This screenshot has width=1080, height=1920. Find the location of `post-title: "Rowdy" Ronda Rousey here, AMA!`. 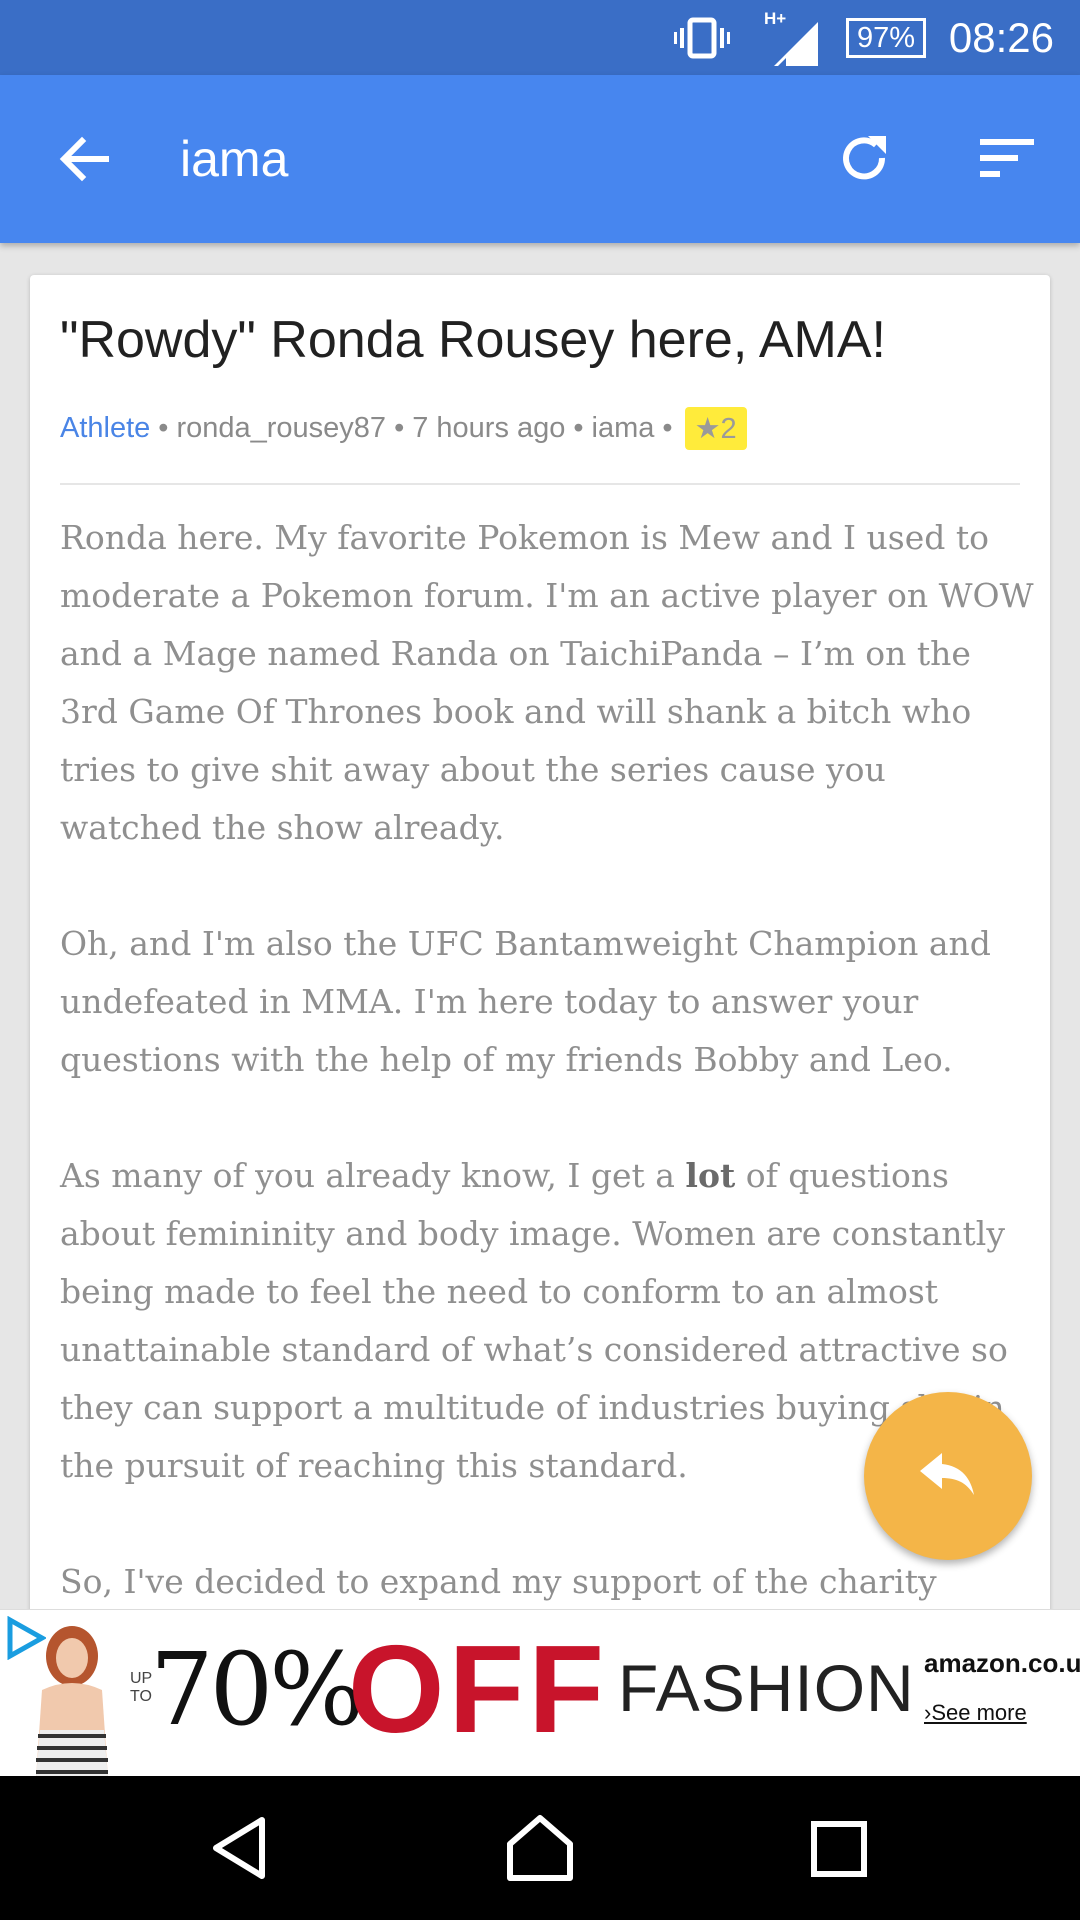

post-title: "Rowdy" Ronda Rousey here, AMA! is located at coordinates (473, 340).